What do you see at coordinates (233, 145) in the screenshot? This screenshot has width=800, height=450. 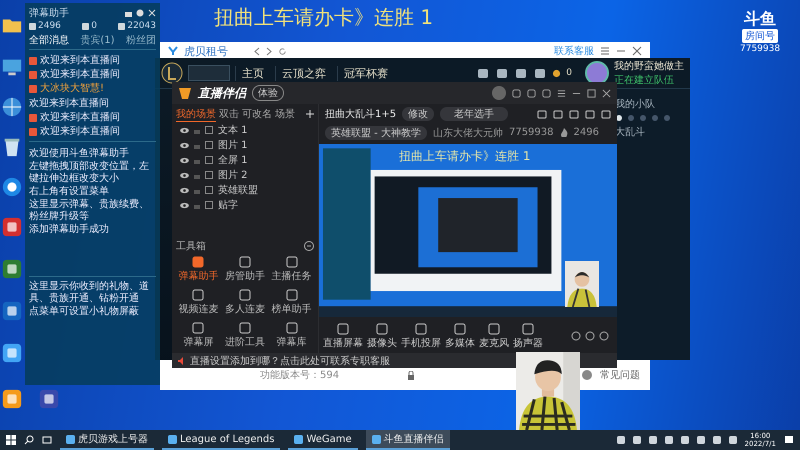 I see `source-item: 图片 1` at bounding box center [233, 145].